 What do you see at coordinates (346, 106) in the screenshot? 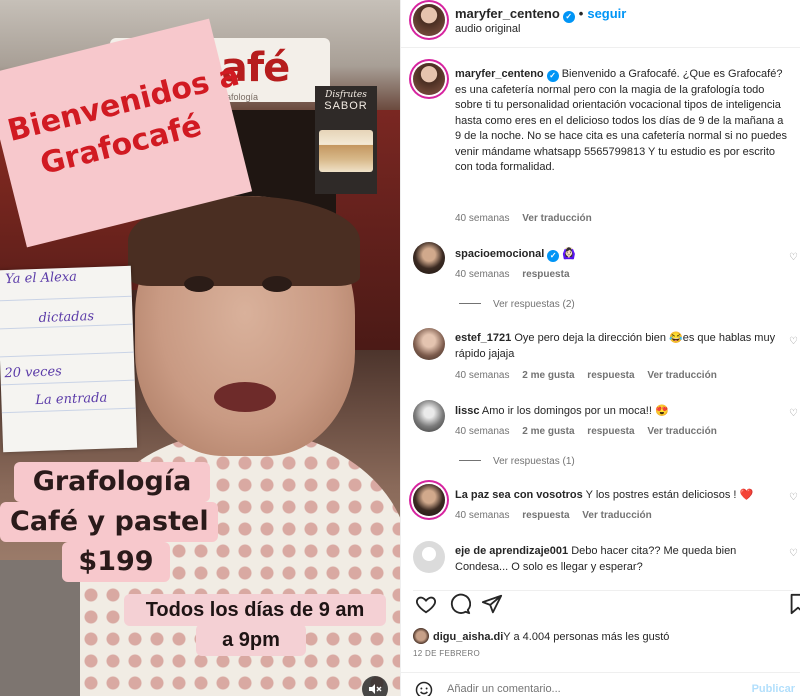
I see `poster-sub: SABOR` at bounding box center [346, 106].